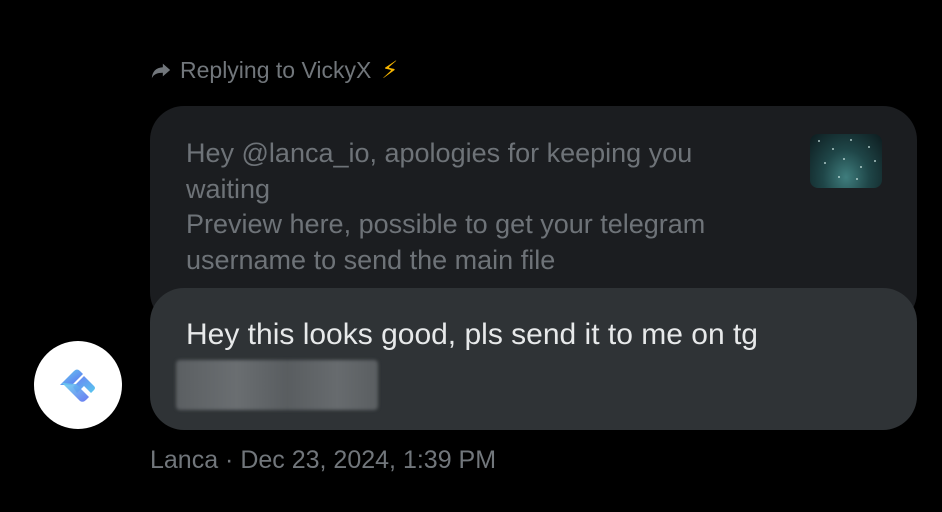 The width and height of the screenshot is (942, 512). I want to click on quoted-line: username to send the main file, so click(371, 259).